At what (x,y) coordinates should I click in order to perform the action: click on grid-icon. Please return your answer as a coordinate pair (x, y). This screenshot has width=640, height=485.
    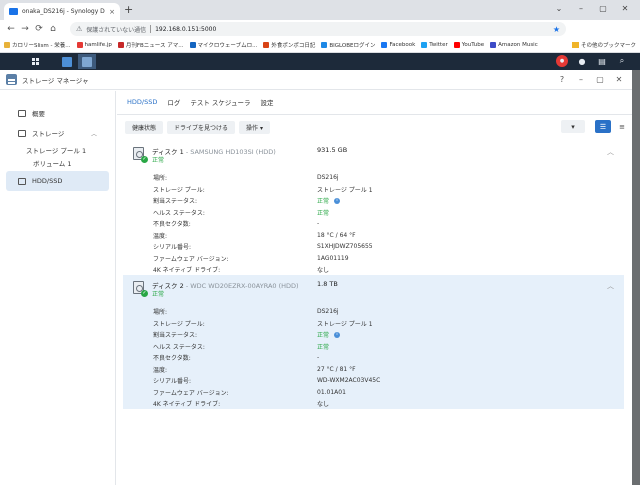
    Looking at the image, I should click on (35, 61).